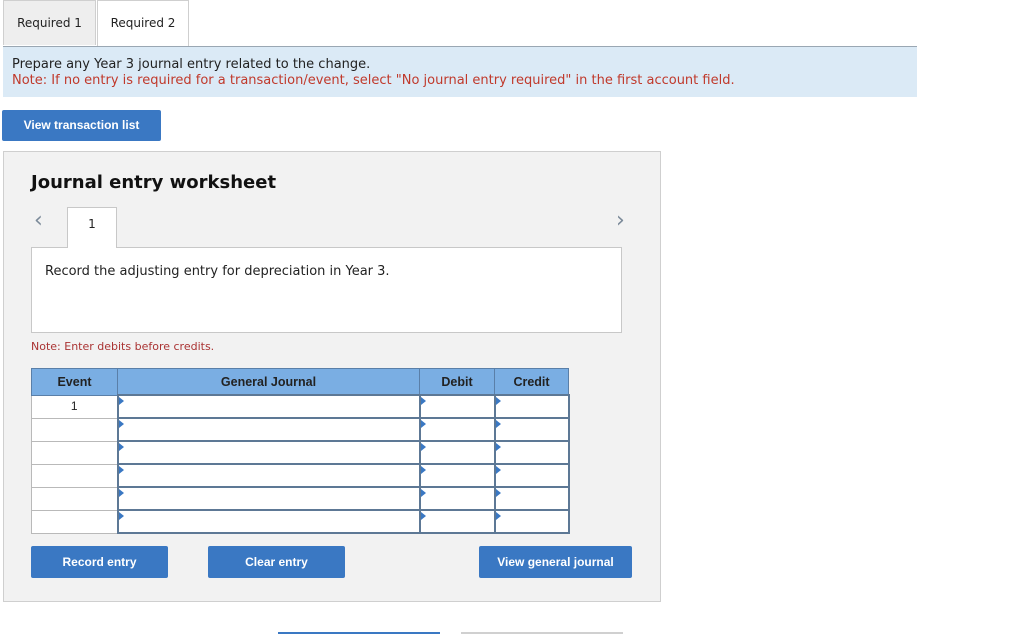  What do you see at coordinates (49, 22) in the screenshot?
I see `tab-required-1: Required 1` at bounding box center [49, 22].